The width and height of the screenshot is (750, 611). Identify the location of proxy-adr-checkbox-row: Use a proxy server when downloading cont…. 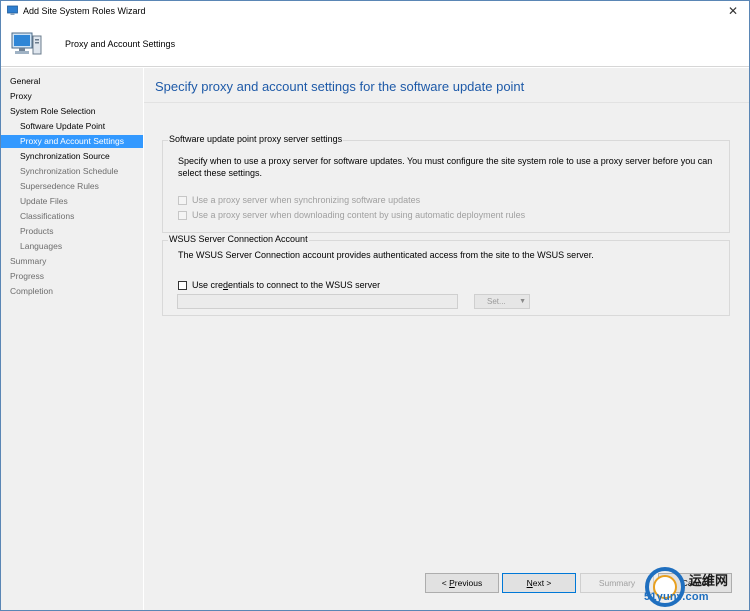
(351, 215).